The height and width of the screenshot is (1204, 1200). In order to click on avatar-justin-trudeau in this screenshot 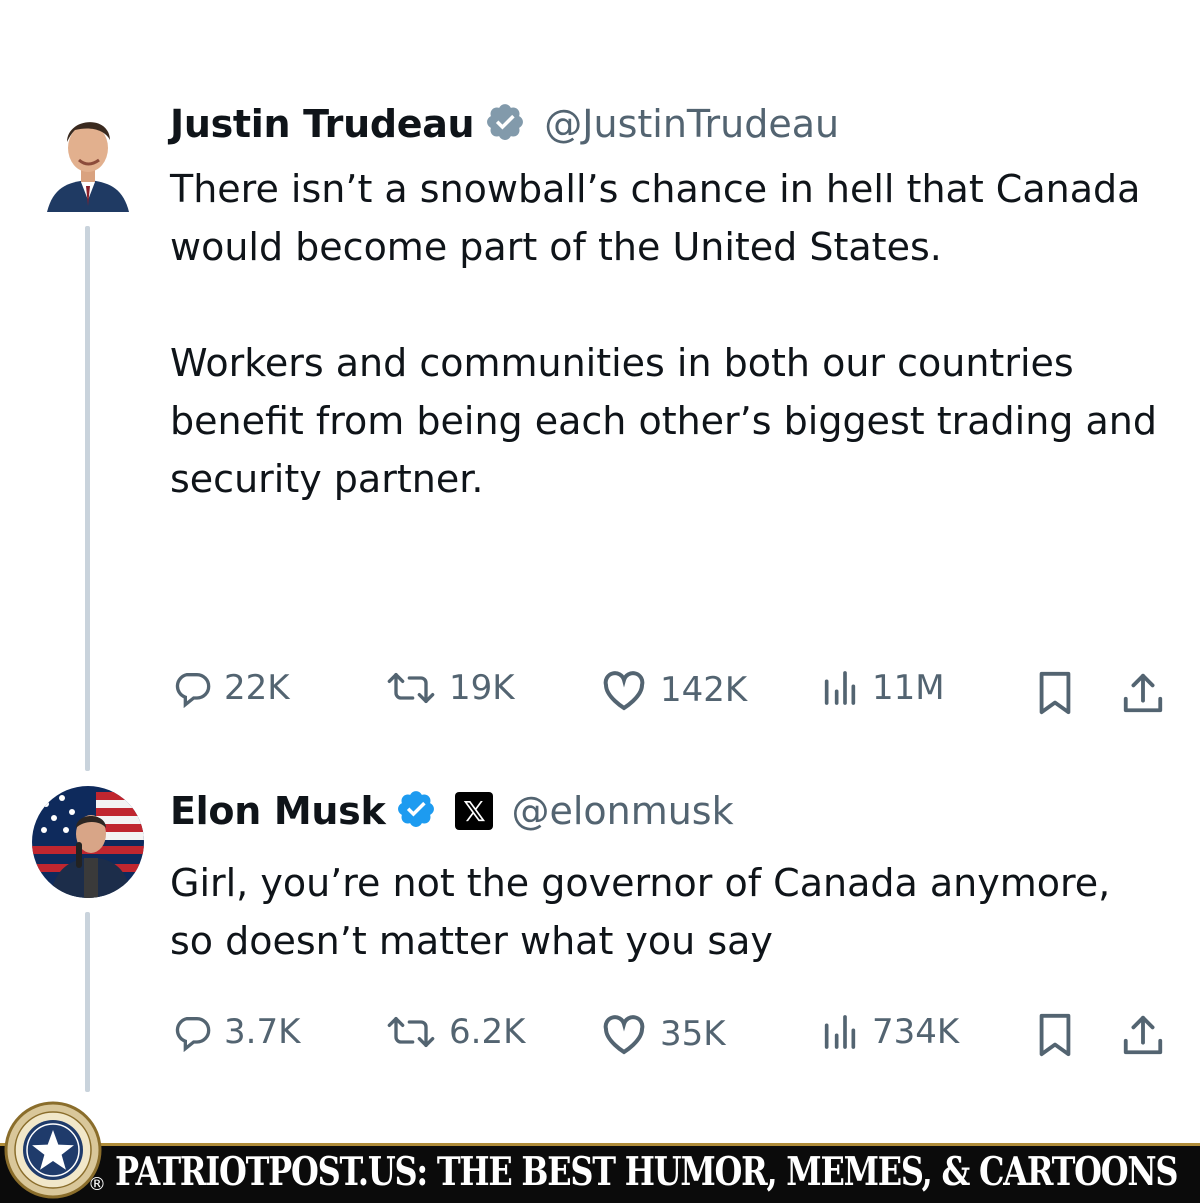, I will do `click(88, 154)`.